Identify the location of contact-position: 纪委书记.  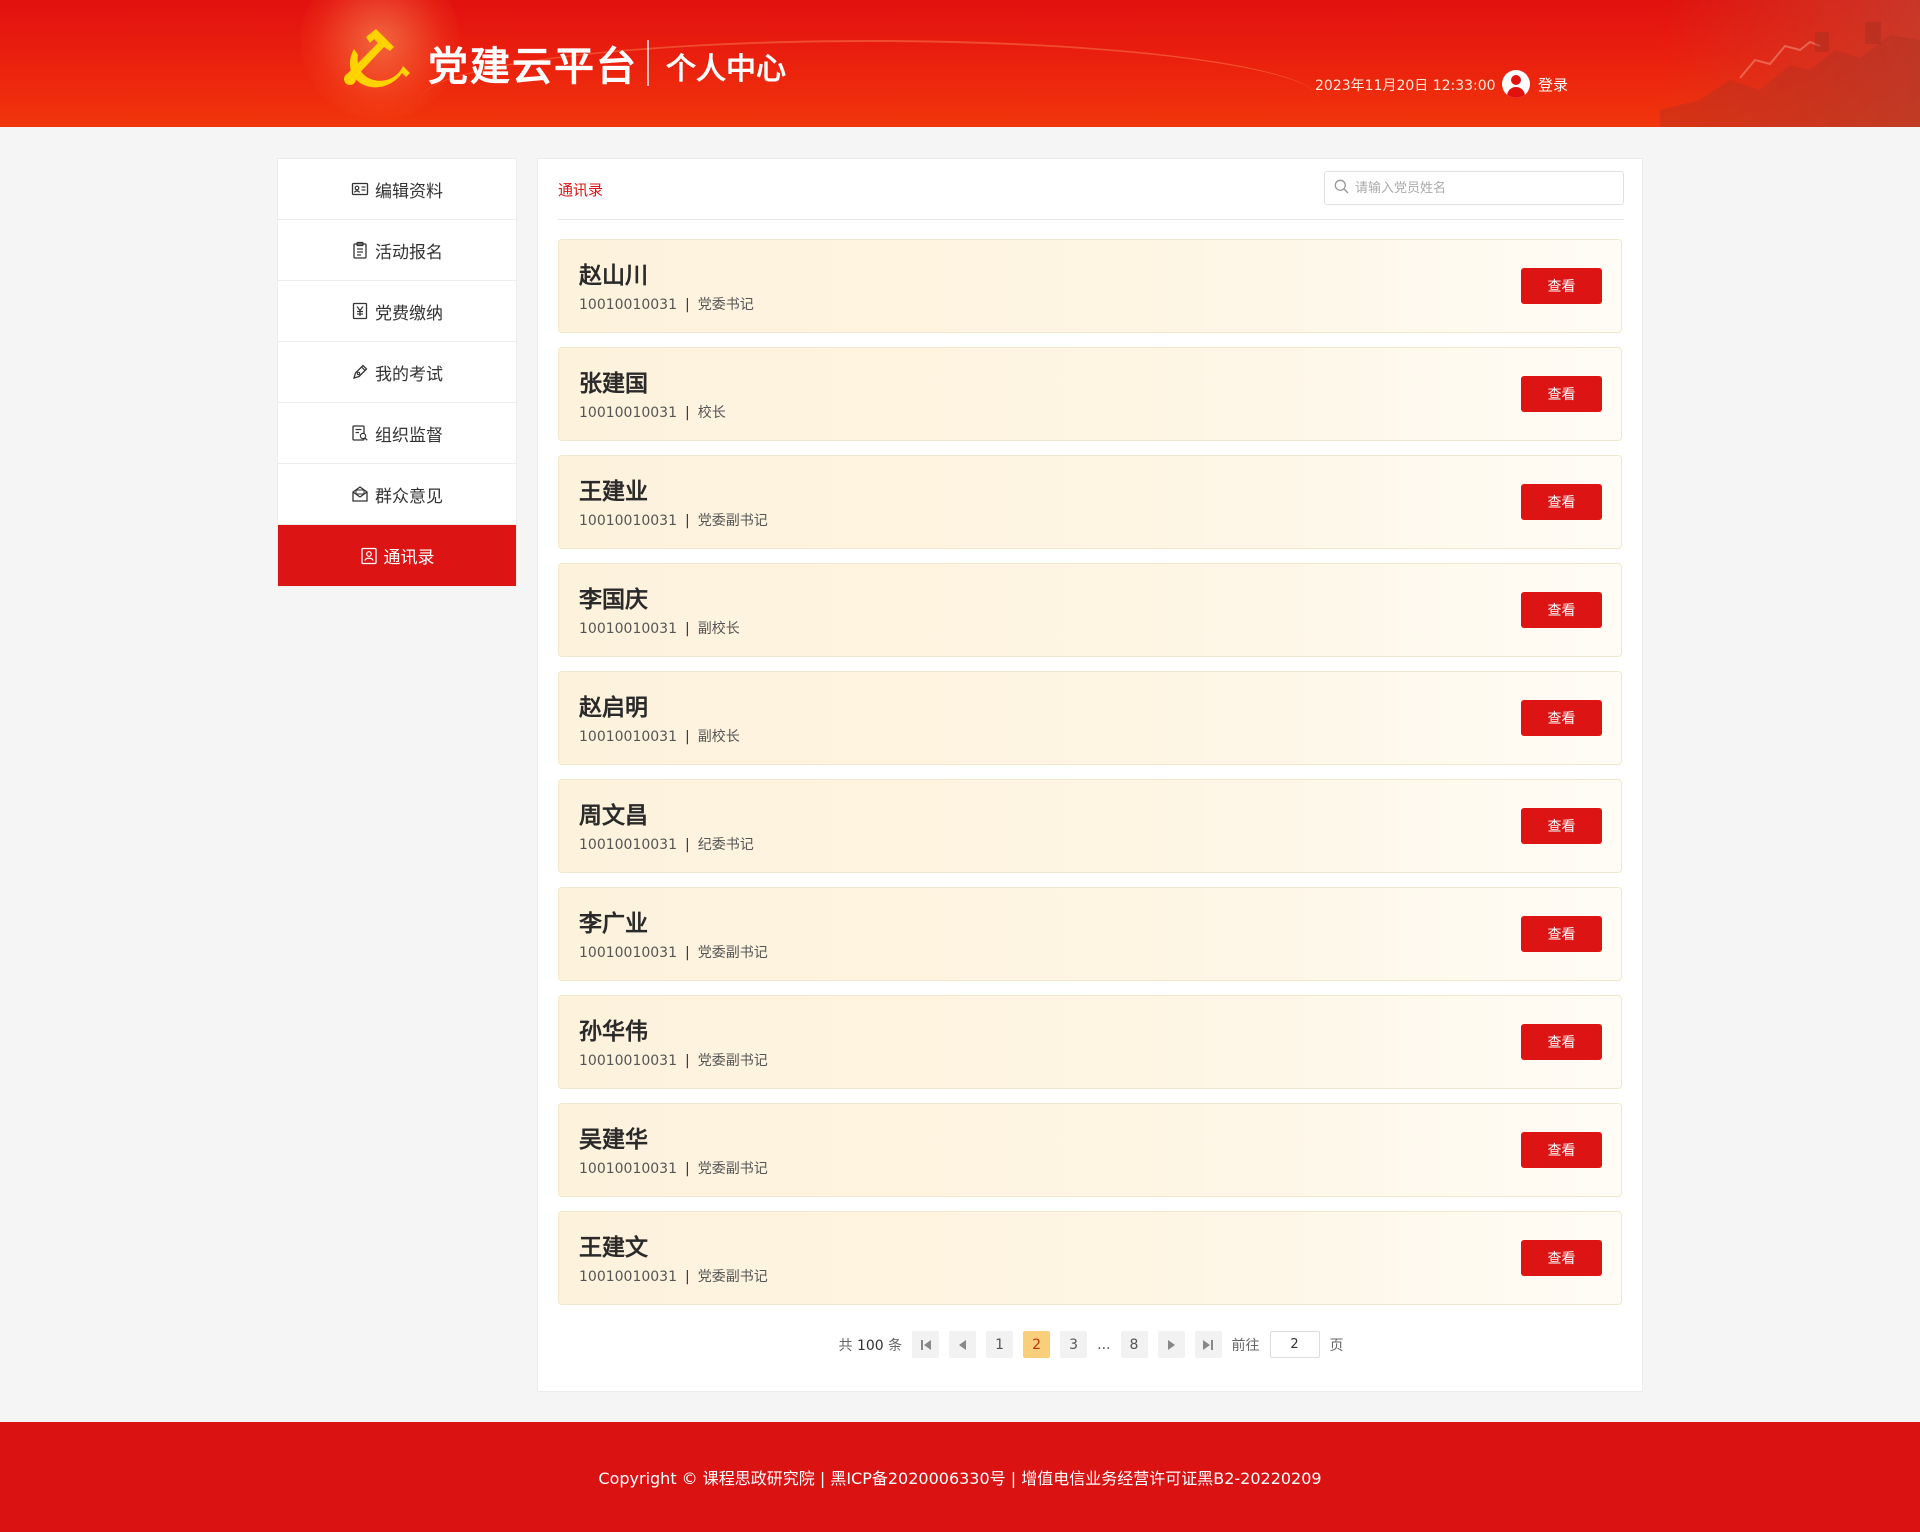
(725, 845).